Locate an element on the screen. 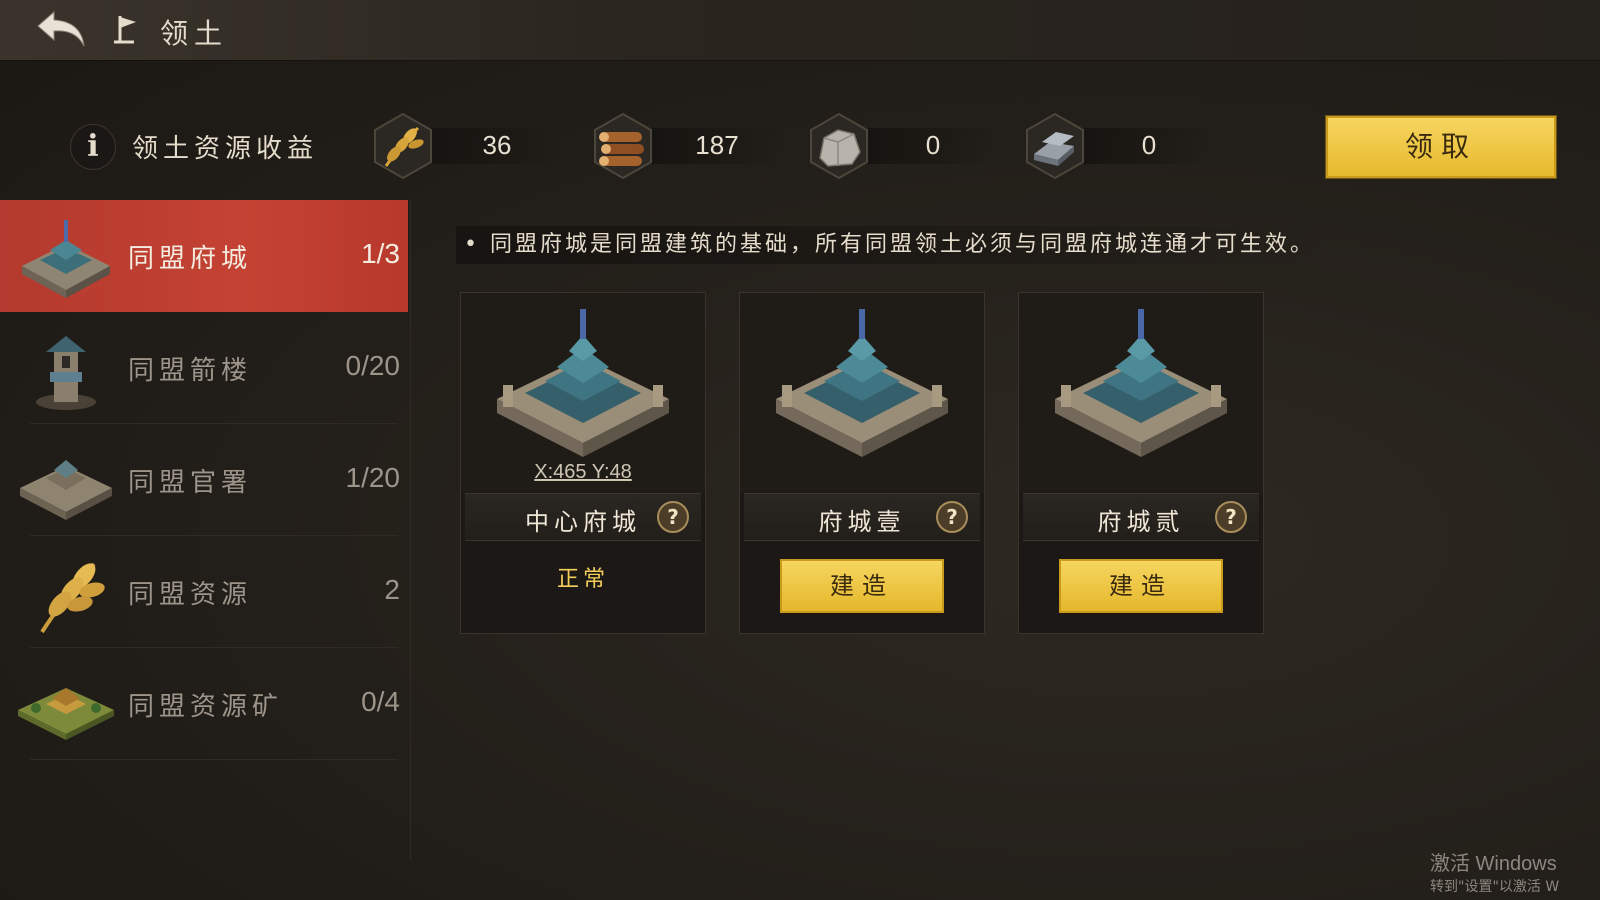 The width and height of the screenshot is (1600, 900). top-bar: 领土 is located at coordinates (800, 30).